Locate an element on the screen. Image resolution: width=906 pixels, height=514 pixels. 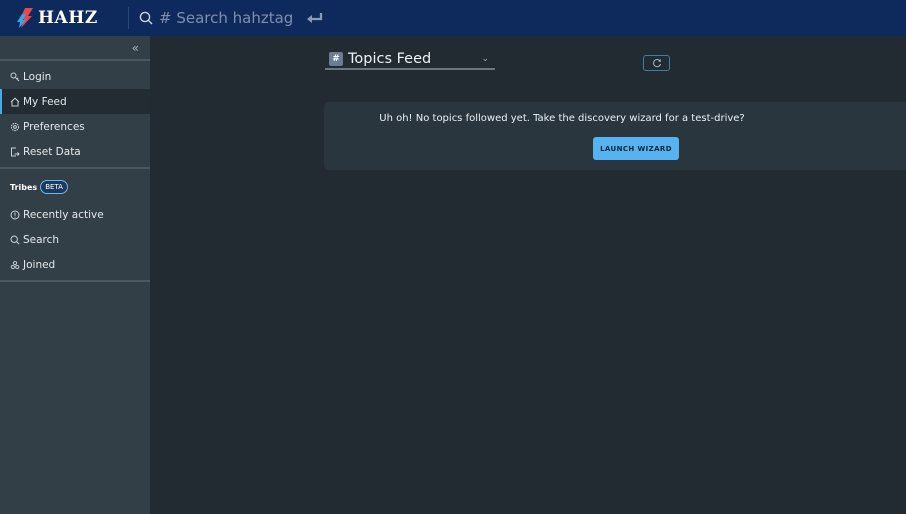
sidebar-item-label: Login is located at coordinates (37, 76).